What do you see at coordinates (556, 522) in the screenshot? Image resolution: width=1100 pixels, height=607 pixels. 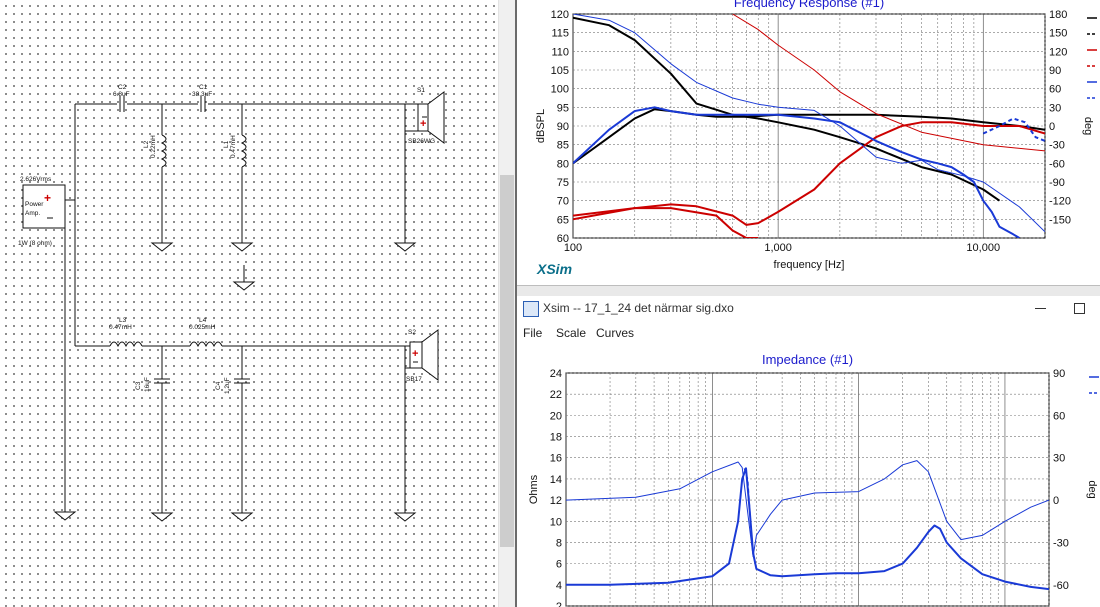 I see `y-tick-label: 10` at bounding box center [556, 522].